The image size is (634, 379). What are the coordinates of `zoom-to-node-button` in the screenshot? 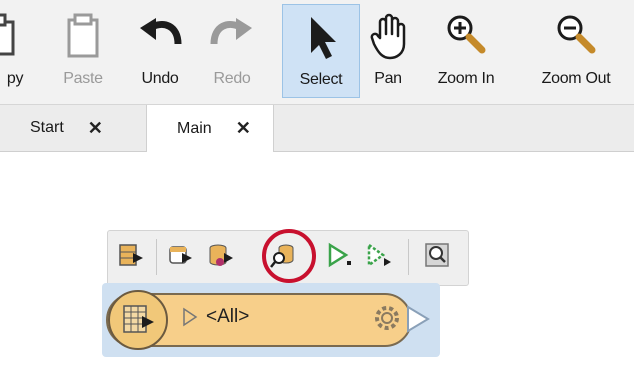 It's located at (437, 257).